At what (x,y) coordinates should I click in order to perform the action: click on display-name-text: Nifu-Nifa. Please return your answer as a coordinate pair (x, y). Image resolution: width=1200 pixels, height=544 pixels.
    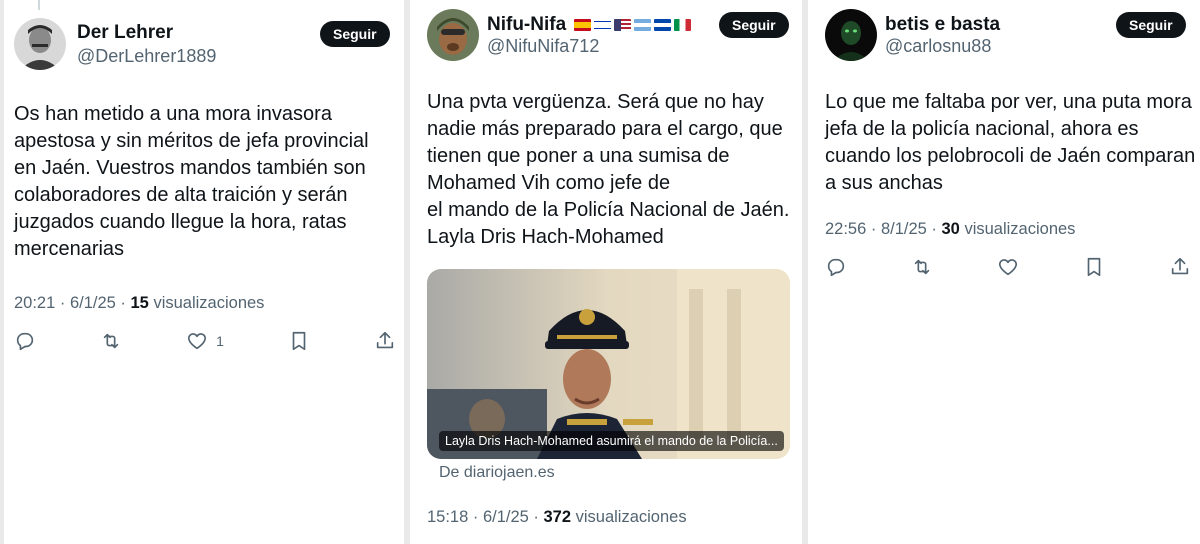
    Looking at the image, I should click on (527, 24).